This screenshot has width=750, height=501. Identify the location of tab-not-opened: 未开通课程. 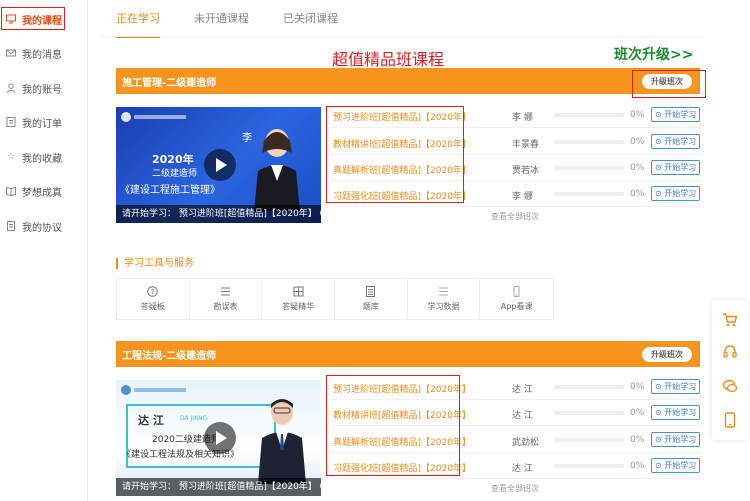
(221, 20).